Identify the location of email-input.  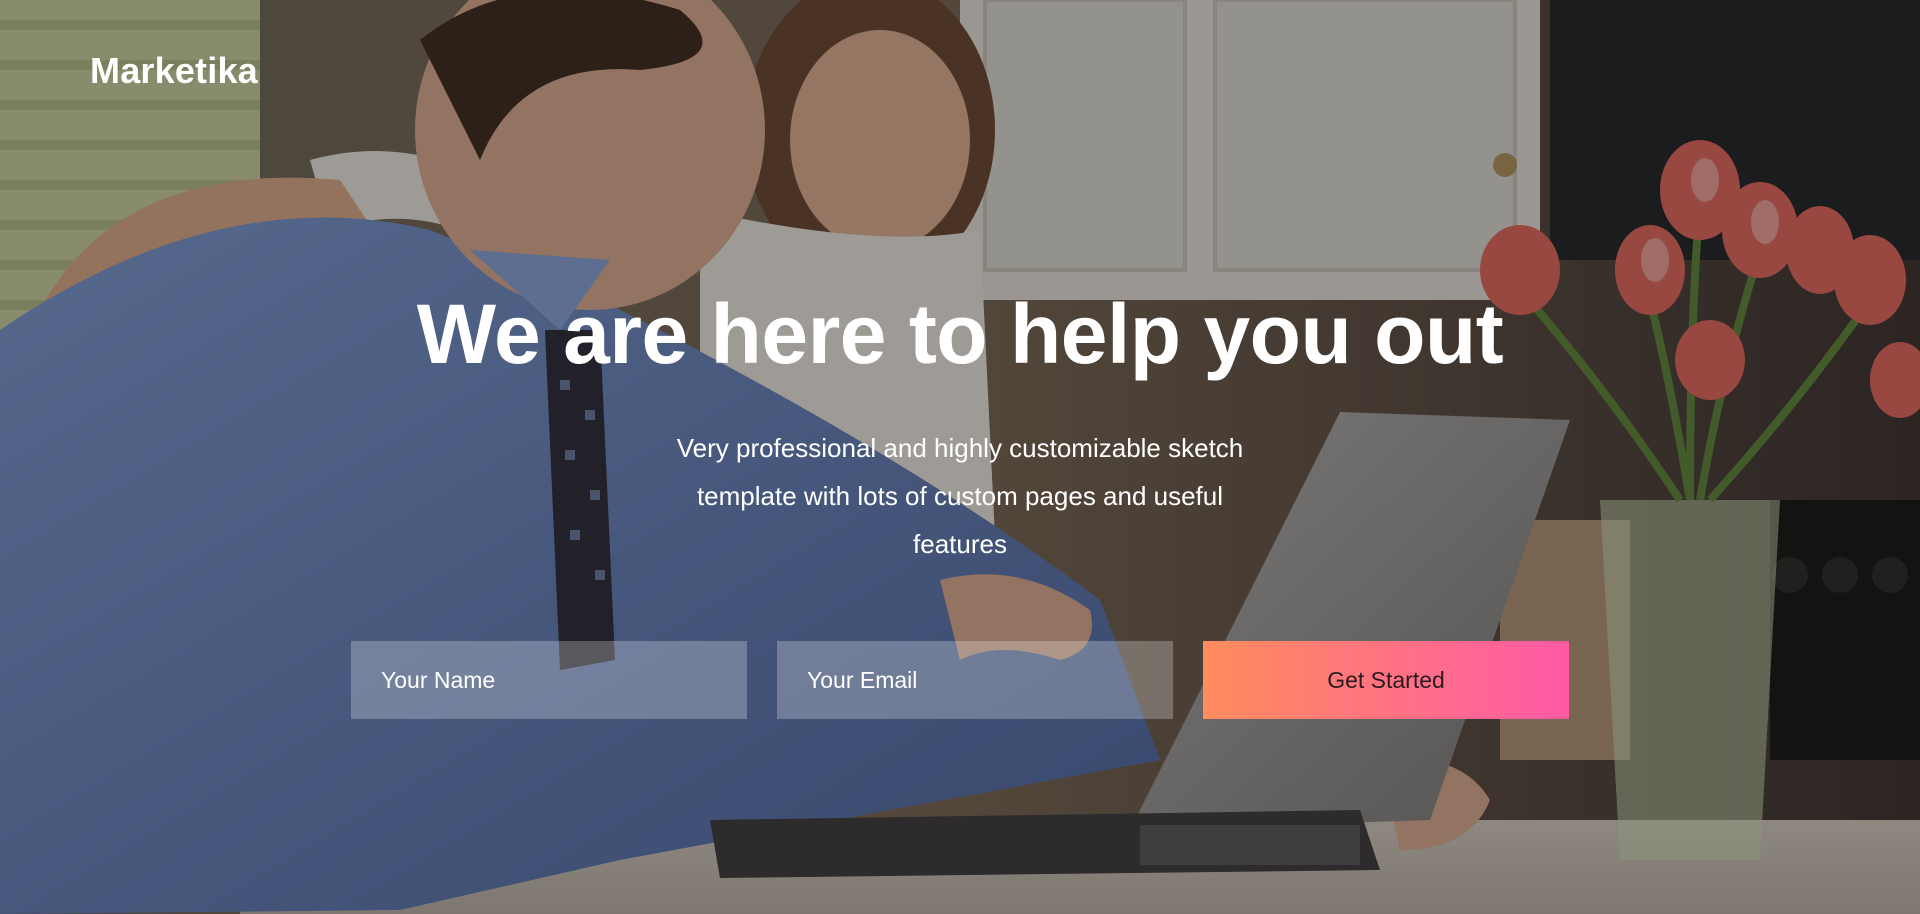
(975, 680).